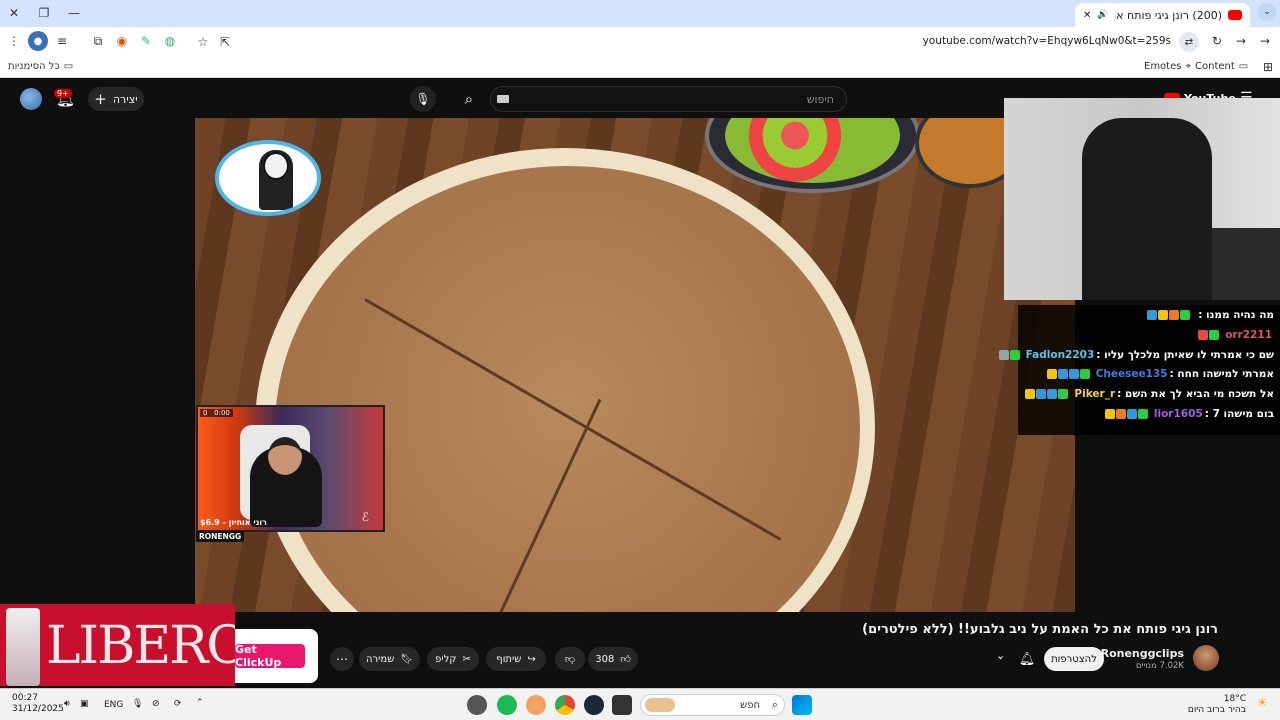 The height and width of the screenshot is (720, 1280). Describe the element at coordinates (570, 659) in the screenshot. I see `dislike-button: 👎︎` at that location.